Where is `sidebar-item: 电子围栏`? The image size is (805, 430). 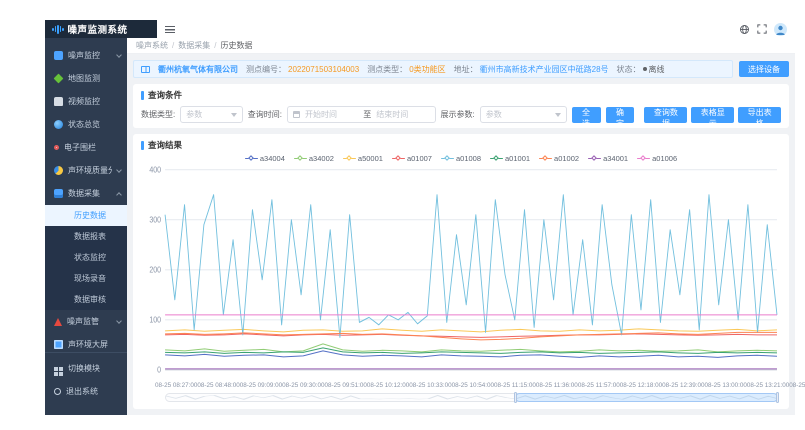 sidebar-item: 电子围栏 is located at coordinates (86, 147).